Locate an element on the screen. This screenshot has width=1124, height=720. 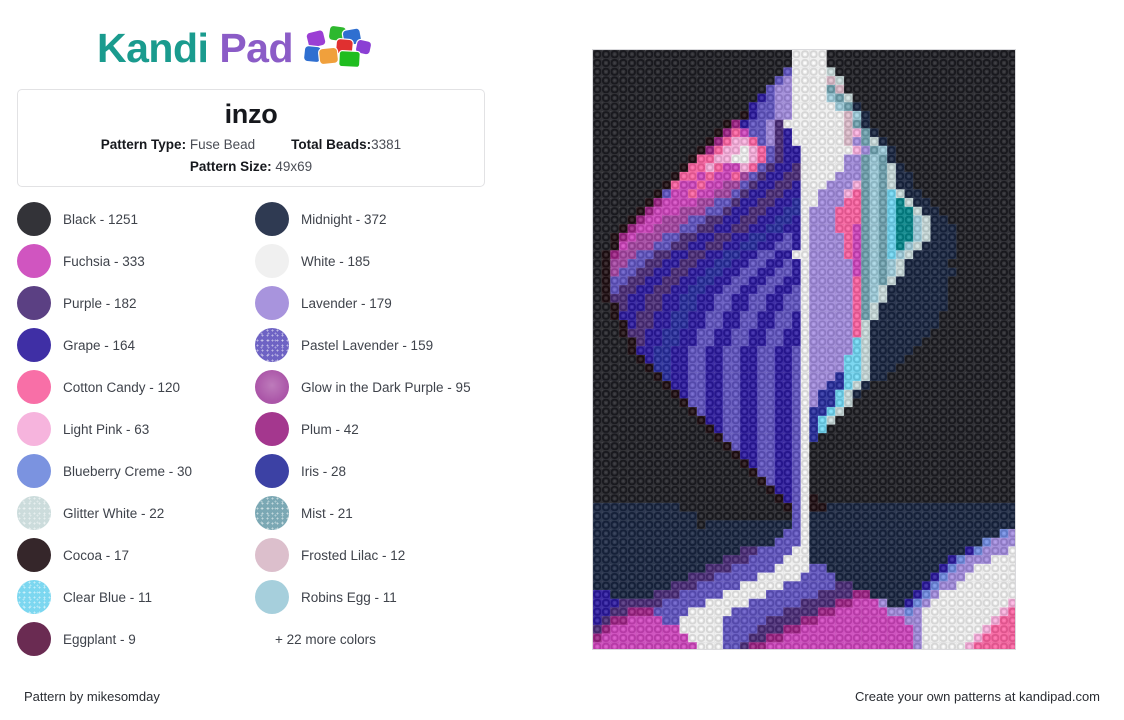
total-beads-label: Total Beads: is located at coordinates (331, 145).